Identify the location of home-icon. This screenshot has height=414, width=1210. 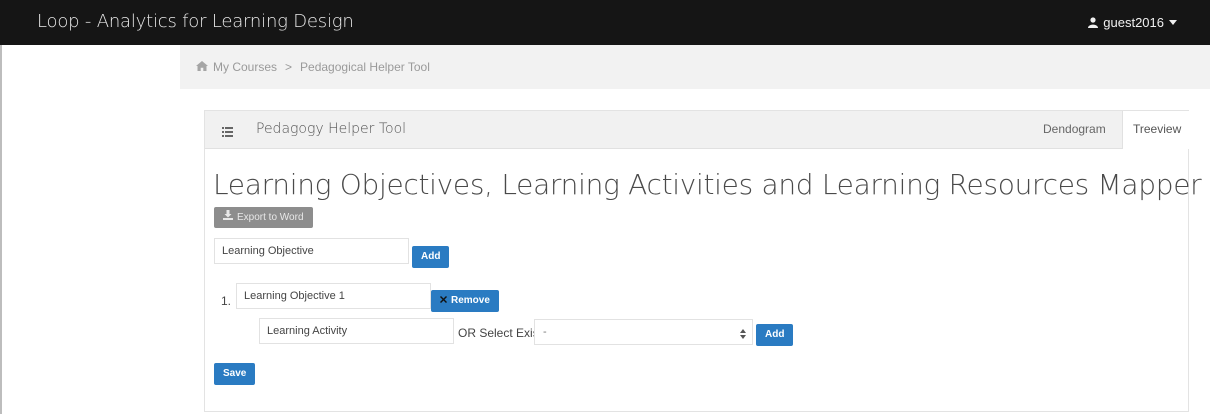
(202, 67).